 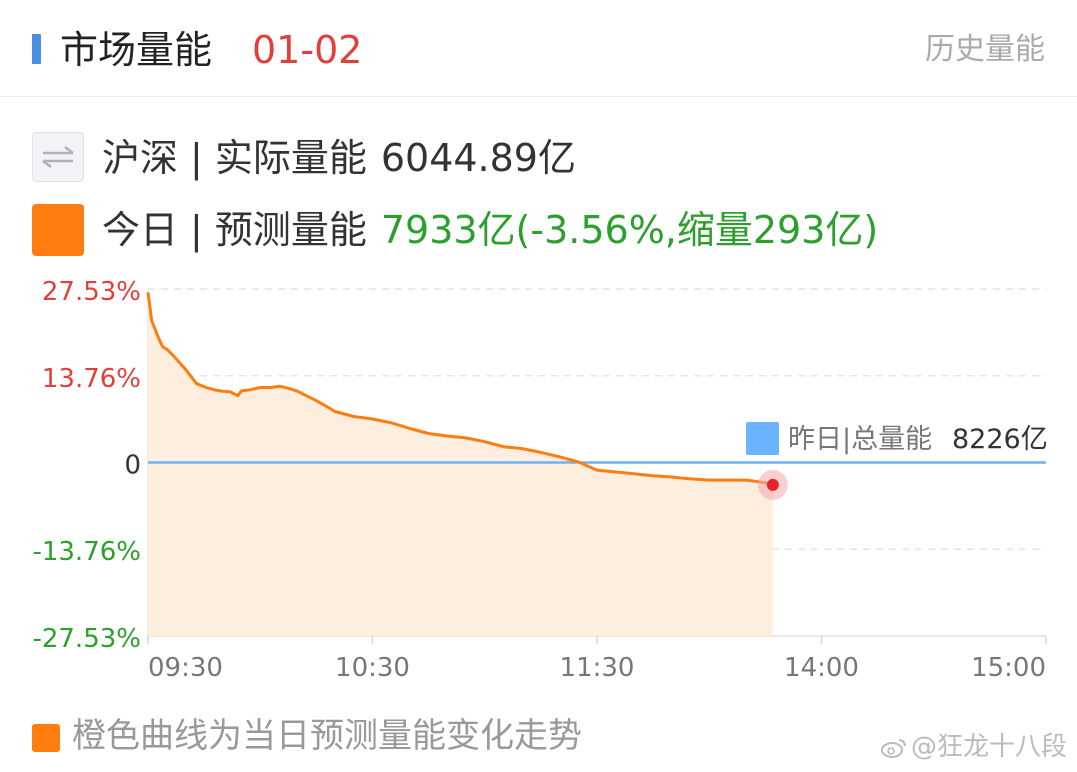 What do you see at coordinates (132, 466) in the screenshot?
I see `y-tick-label: 0` at bounding box center [132, 466].